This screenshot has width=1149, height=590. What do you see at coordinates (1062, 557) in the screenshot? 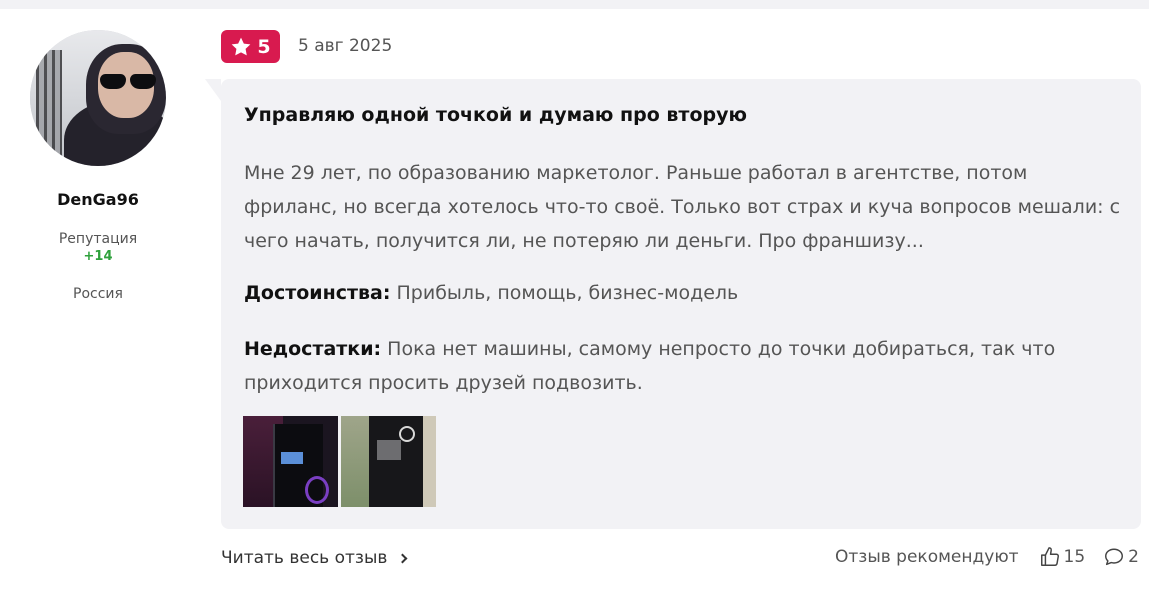
I see `like-button: 15` at bounding box center [1062, 557].